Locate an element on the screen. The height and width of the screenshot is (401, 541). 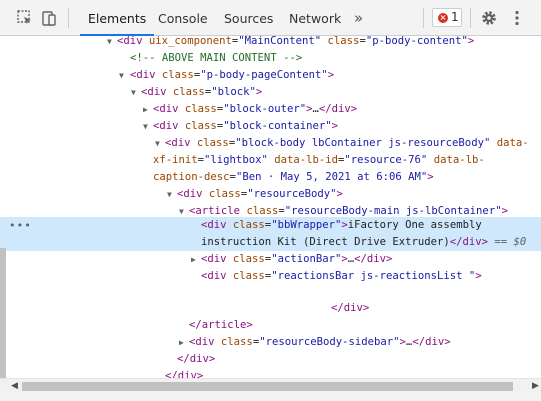
attr-value: "block-outer" is located at coordinates (265, 109).